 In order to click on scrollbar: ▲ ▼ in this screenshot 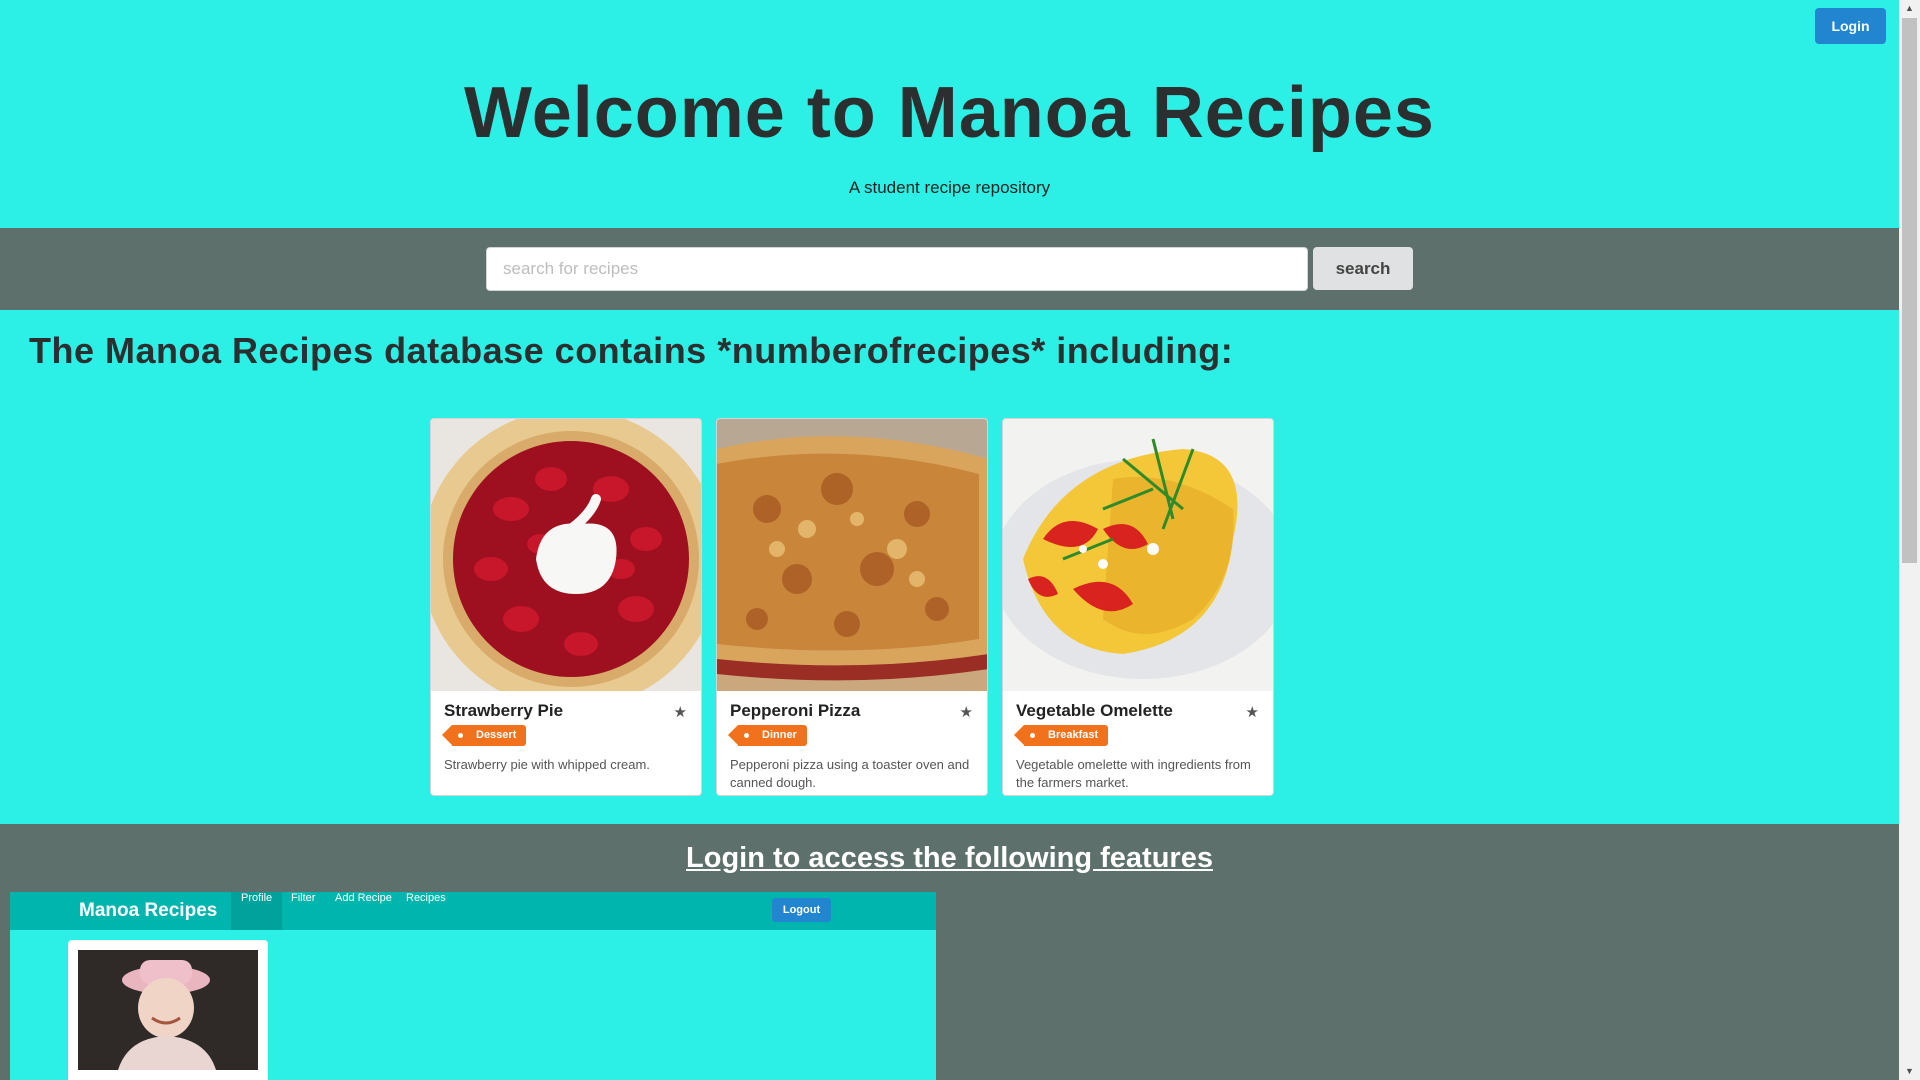, I will do `click(1909, 540)`.